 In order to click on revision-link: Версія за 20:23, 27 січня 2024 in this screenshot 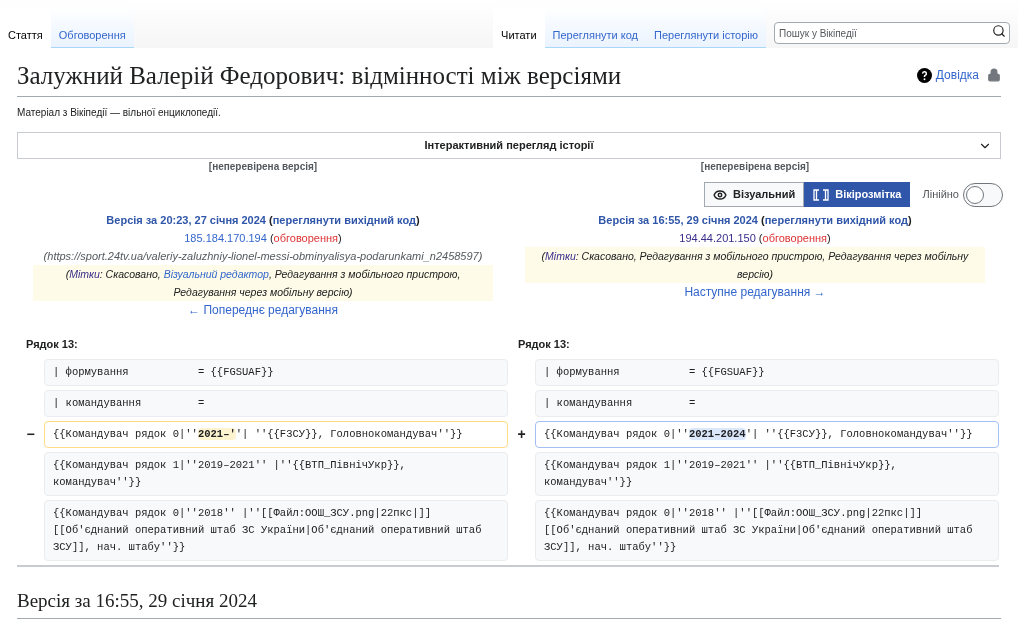, I will do `click(186, 220)`.